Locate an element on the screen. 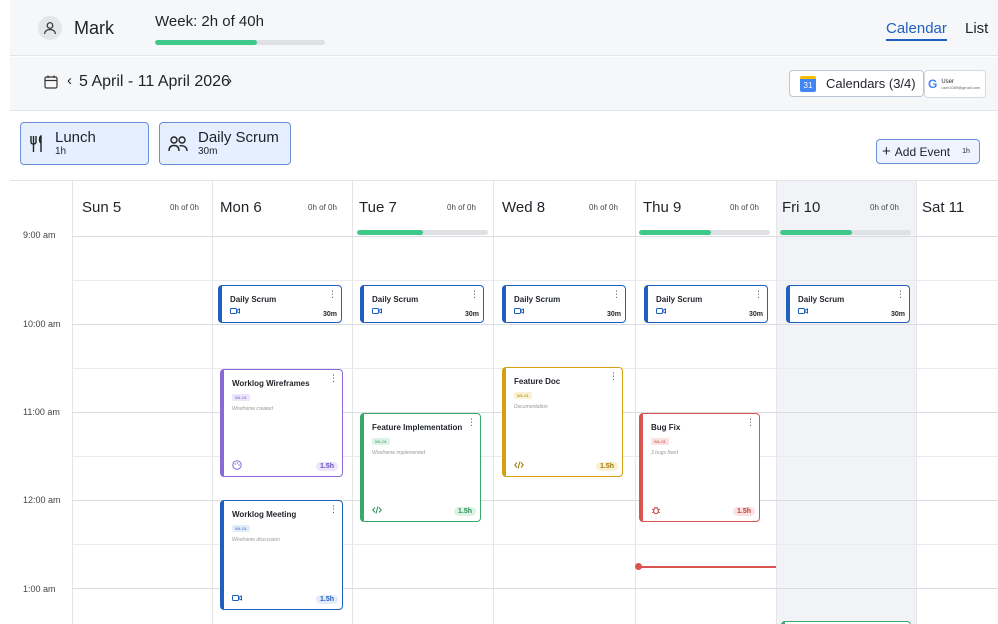 This screenshot has height=624, width=998. template-daily-scrum: Daily Scrum 30m is located at coordinates (225, 143).